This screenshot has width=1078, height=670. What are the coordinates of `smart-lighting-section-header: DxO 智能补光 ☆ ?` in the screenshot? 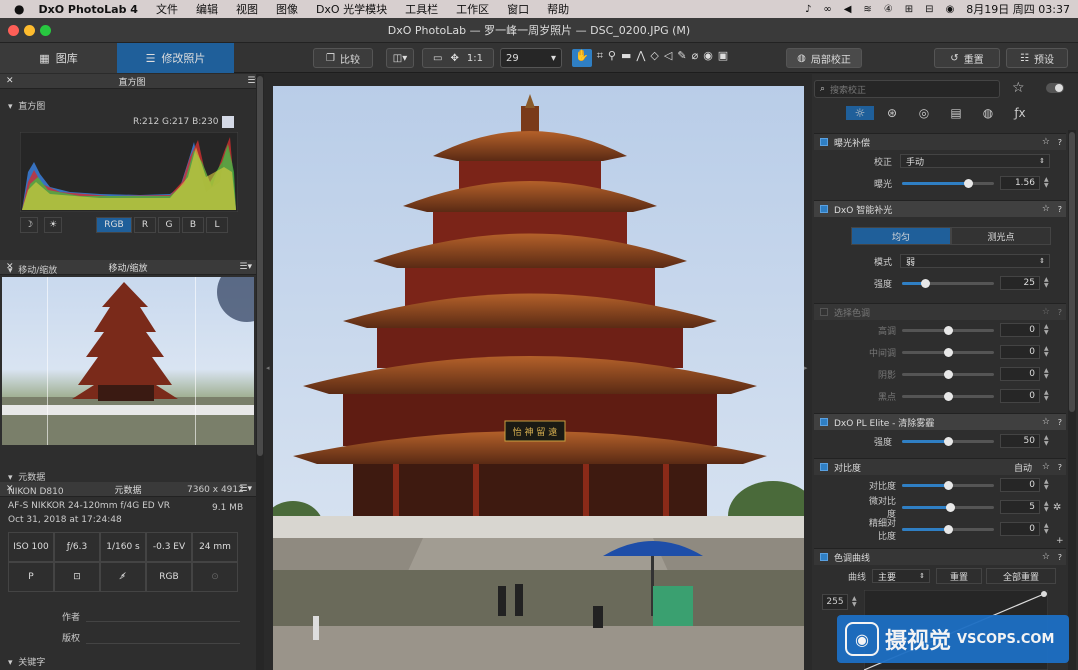 It's located at (940, 208).